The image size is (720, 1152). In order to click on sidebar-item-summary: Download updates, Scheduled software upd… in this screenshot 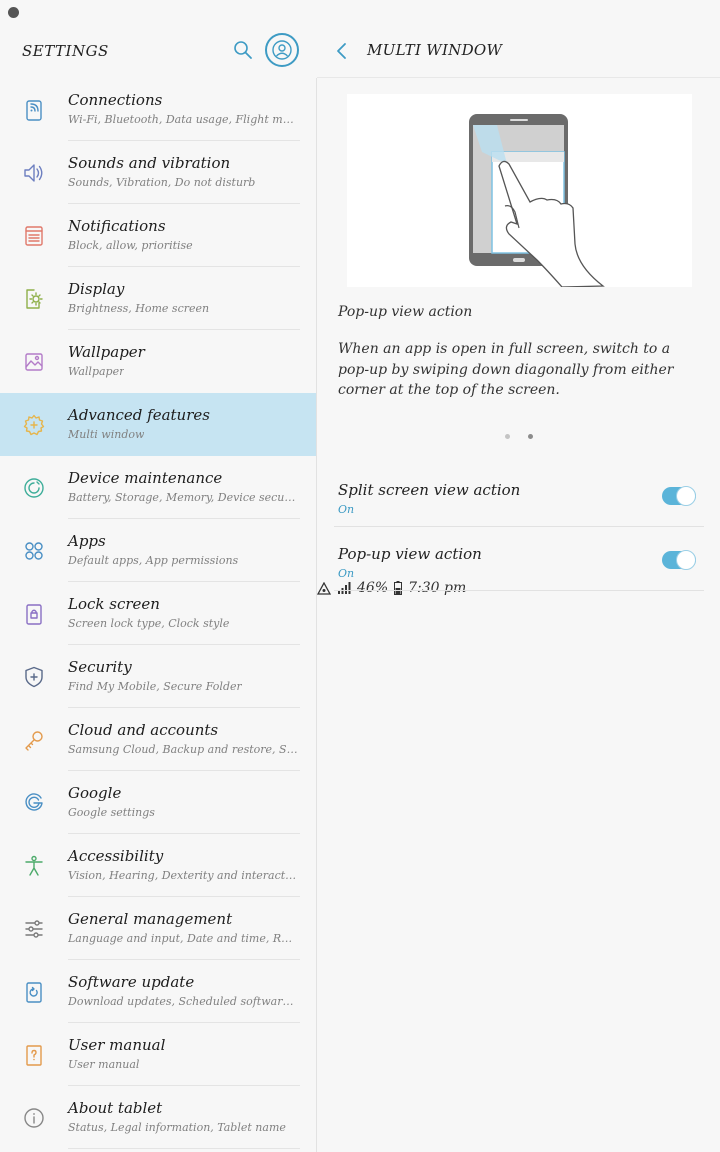, I will do `click(183, 1001)`.